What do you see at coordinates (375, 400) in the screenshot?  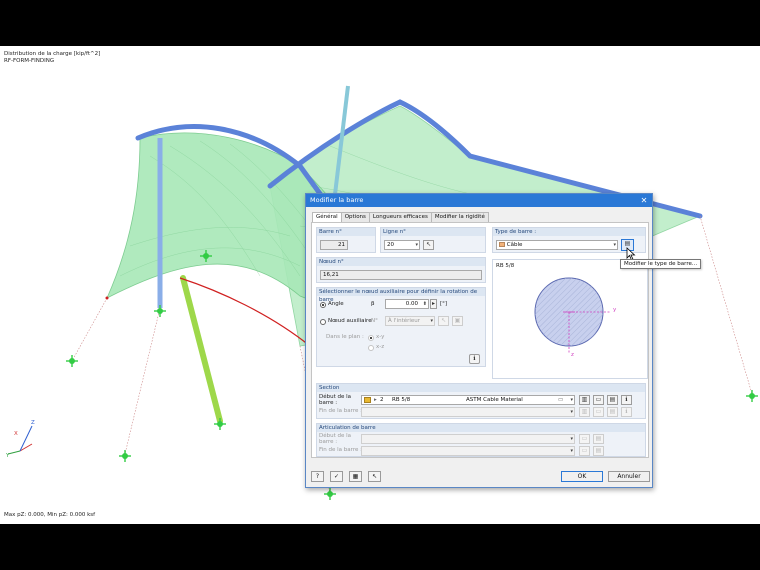 I see `section-mark-icon: ▸` at bounding box center [375, 400].